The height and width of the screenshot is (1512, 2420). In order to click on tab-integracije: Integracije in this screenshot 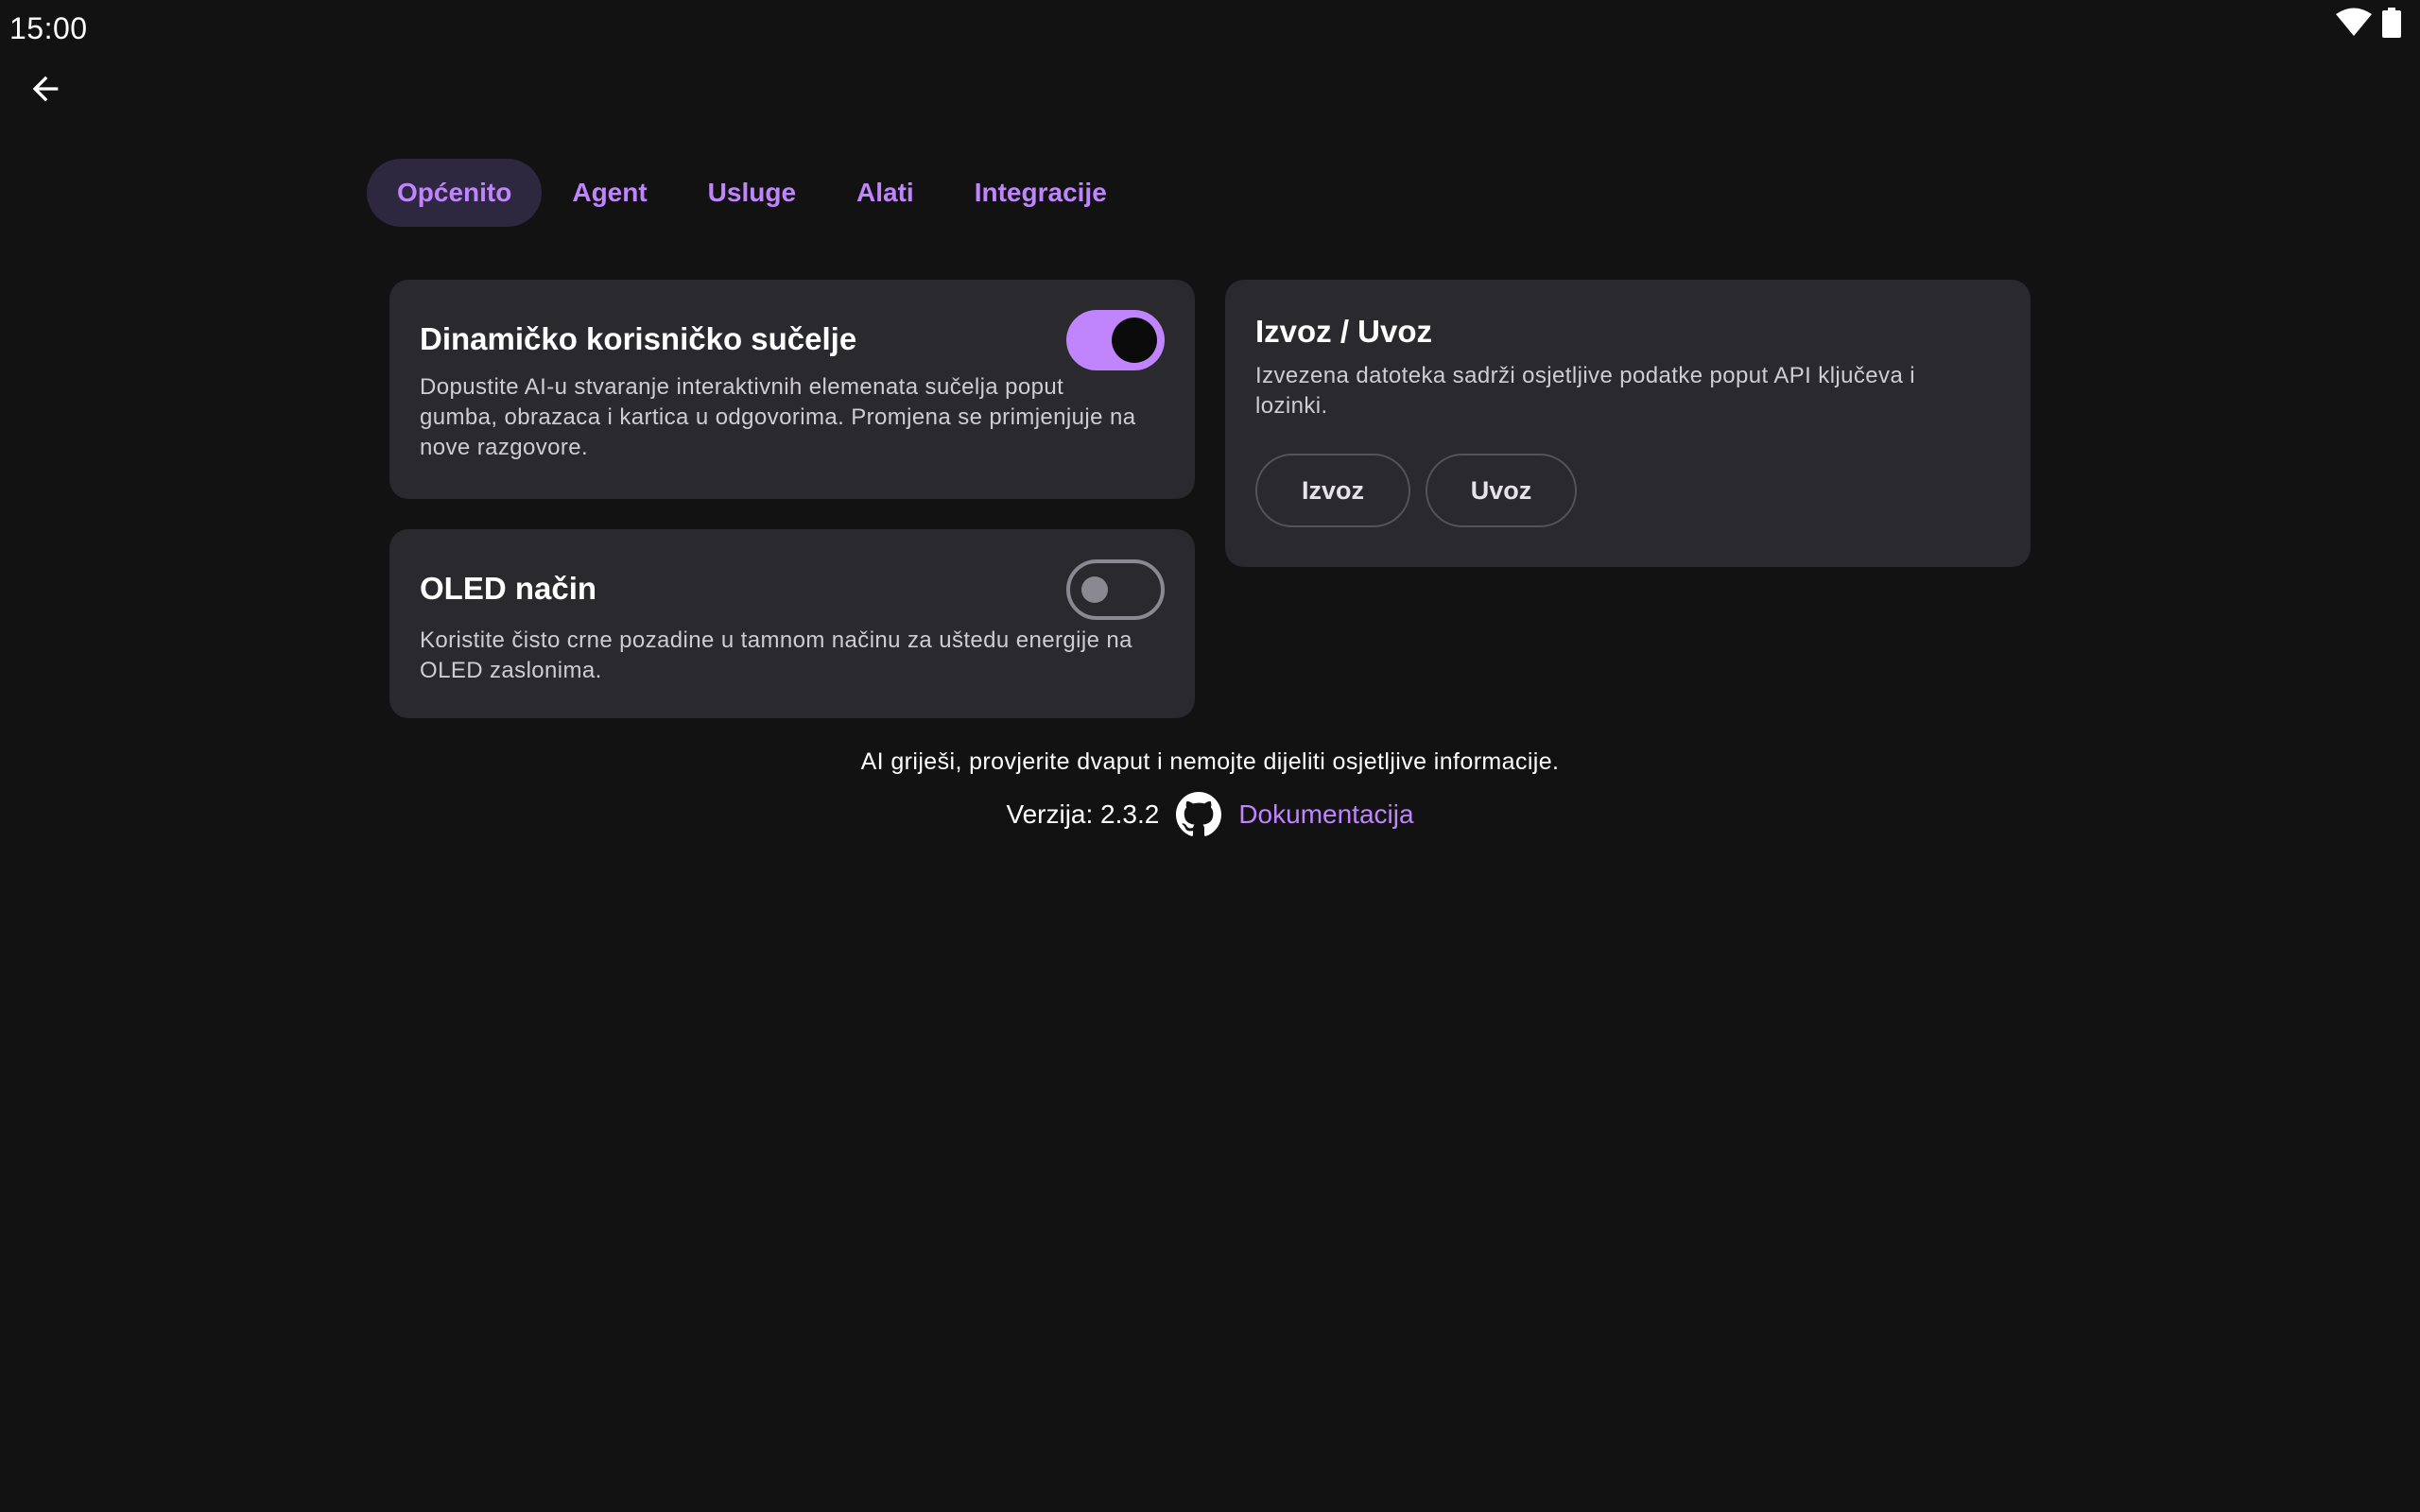, I will do `click(1040, 193)`.